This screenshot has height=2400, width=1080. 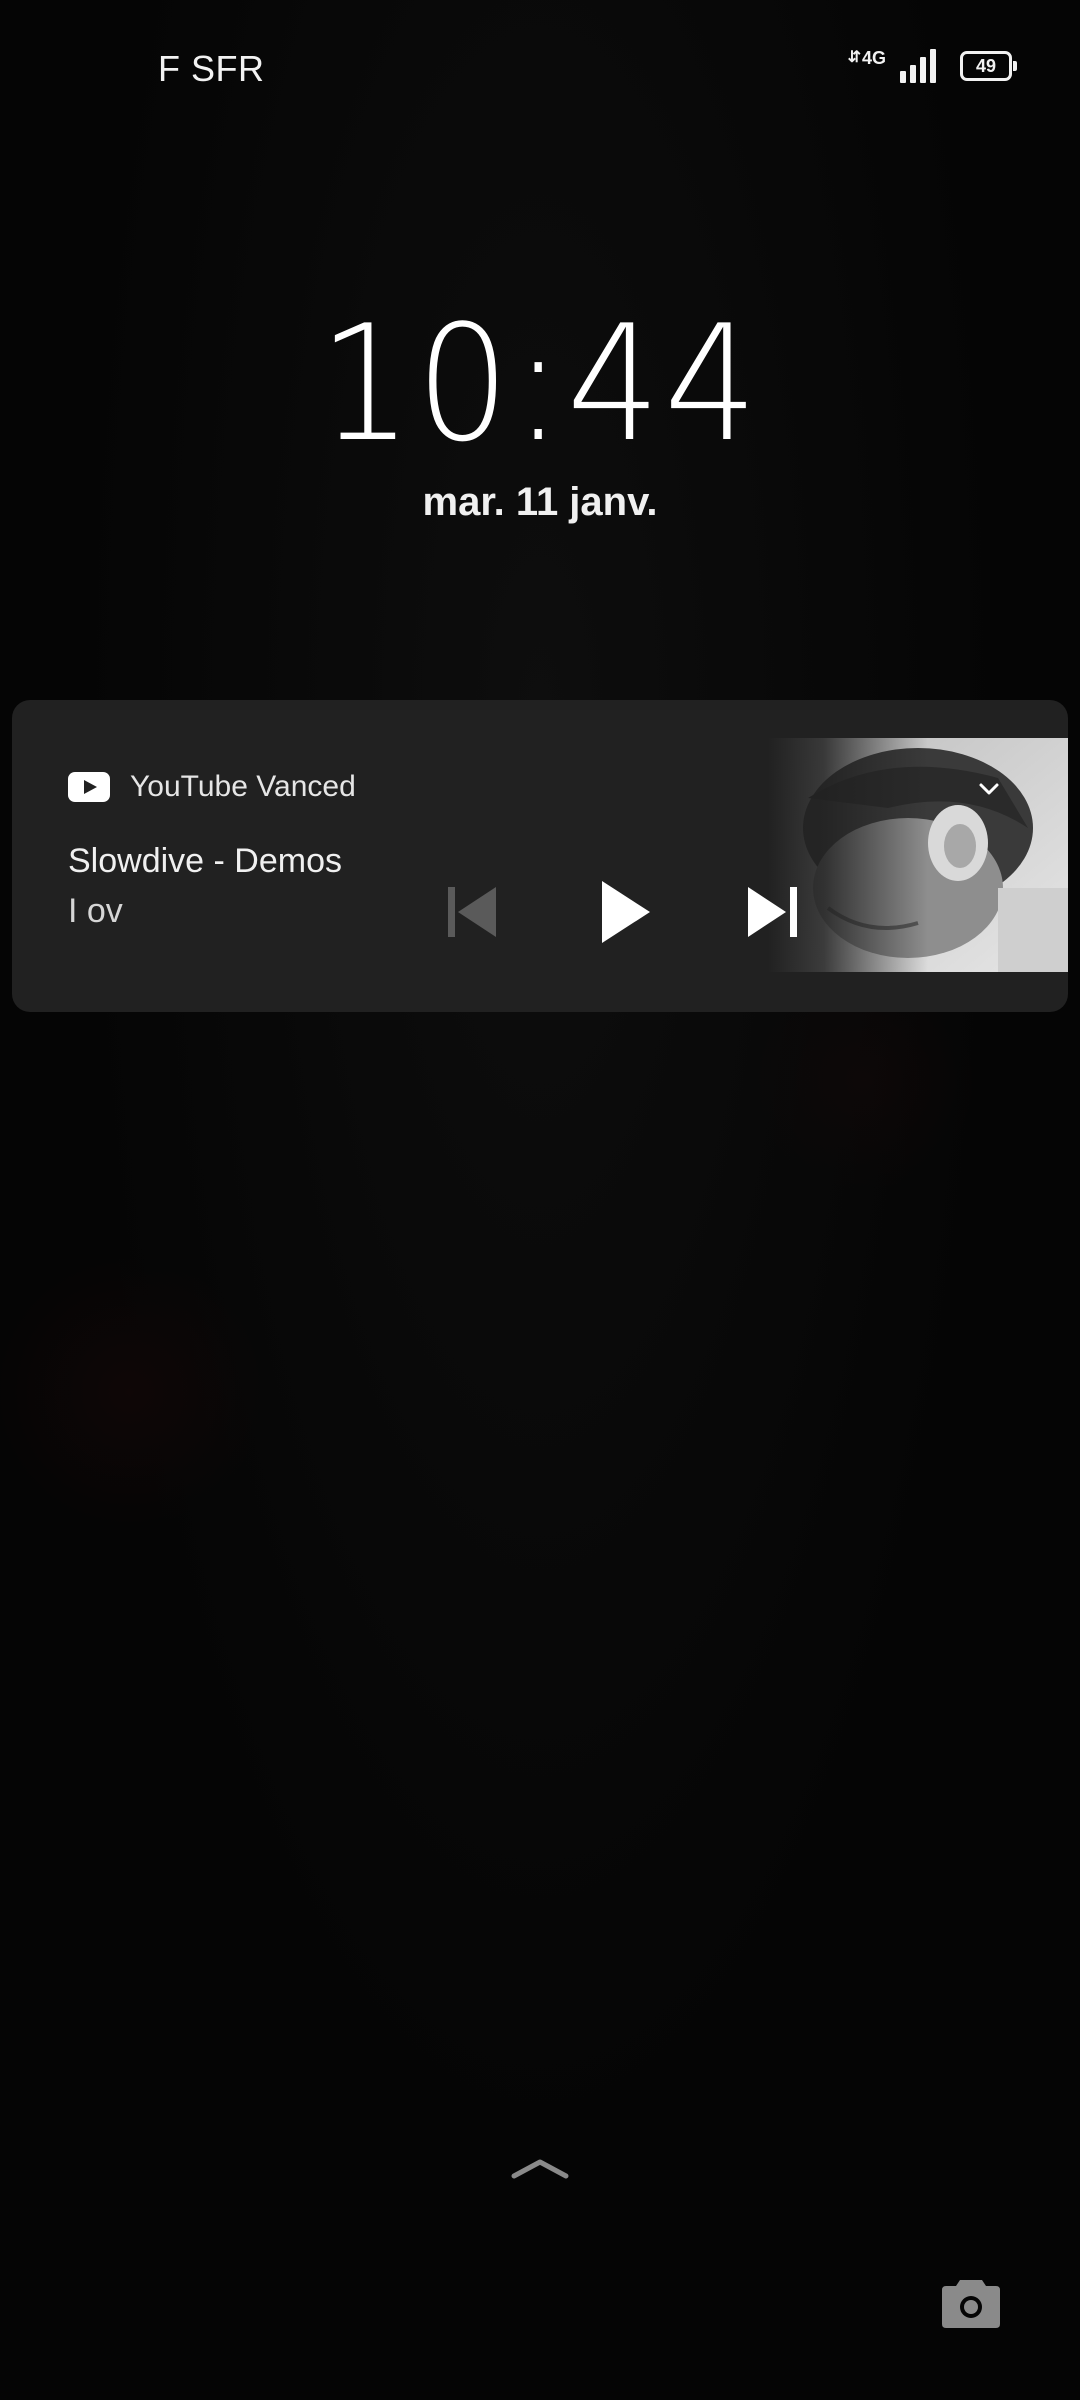 I want to click on track-artist: I ov, so click(x=95, y=911).